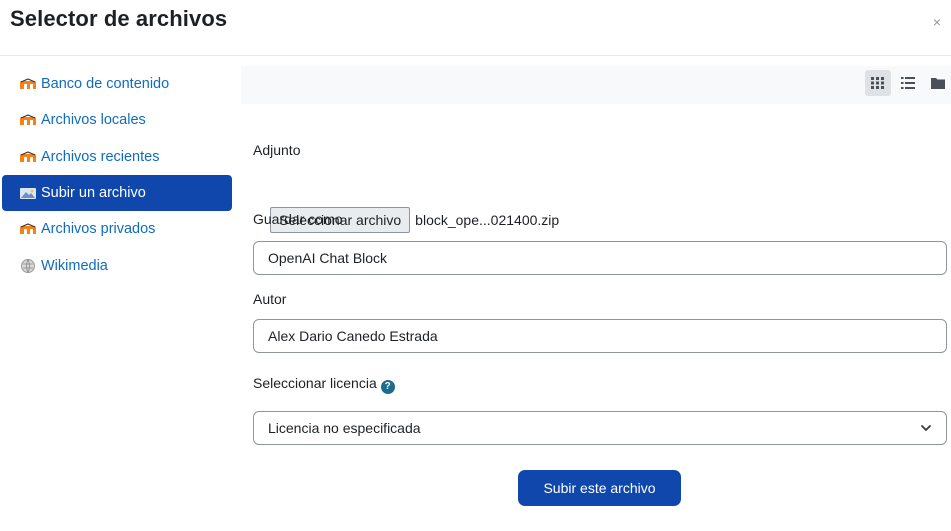 This screenshot has width=951, height=531. What do you see at coordinates (328, 258) in the screenshot?
I see `save-as-value: OpenAI Chat Block` at bounding box center [328, 258].